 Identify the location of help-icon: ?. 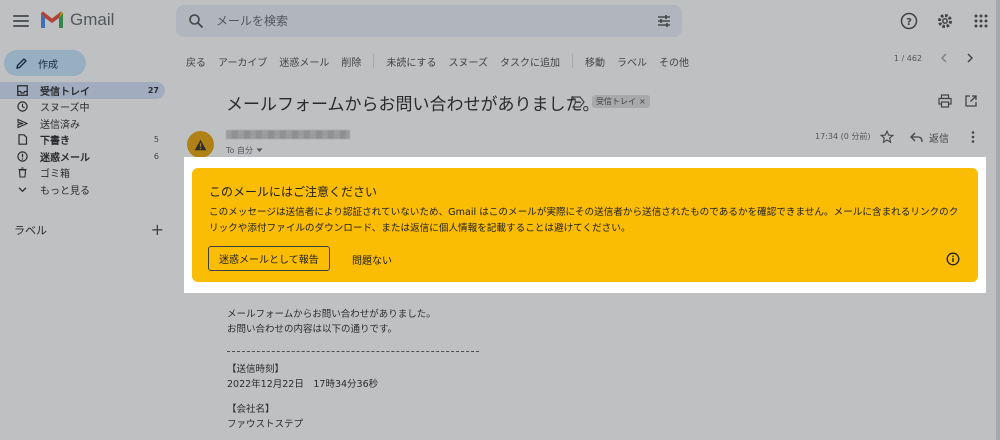
(909, 21).